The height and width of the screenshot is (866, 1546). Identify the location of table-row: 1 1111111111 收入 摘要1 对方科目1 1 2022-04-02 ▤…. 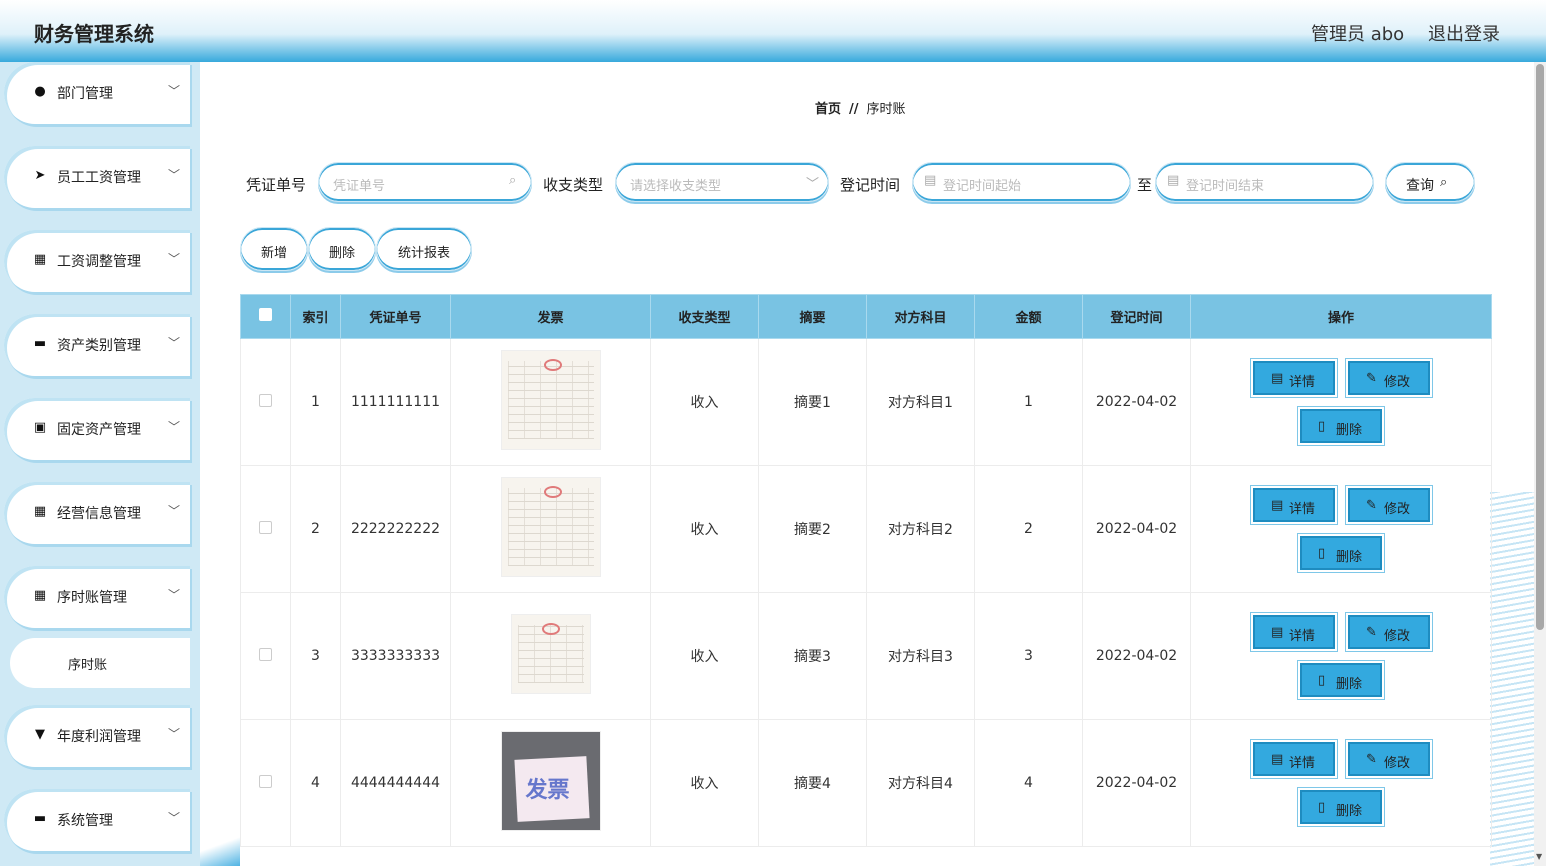
(866, 402).